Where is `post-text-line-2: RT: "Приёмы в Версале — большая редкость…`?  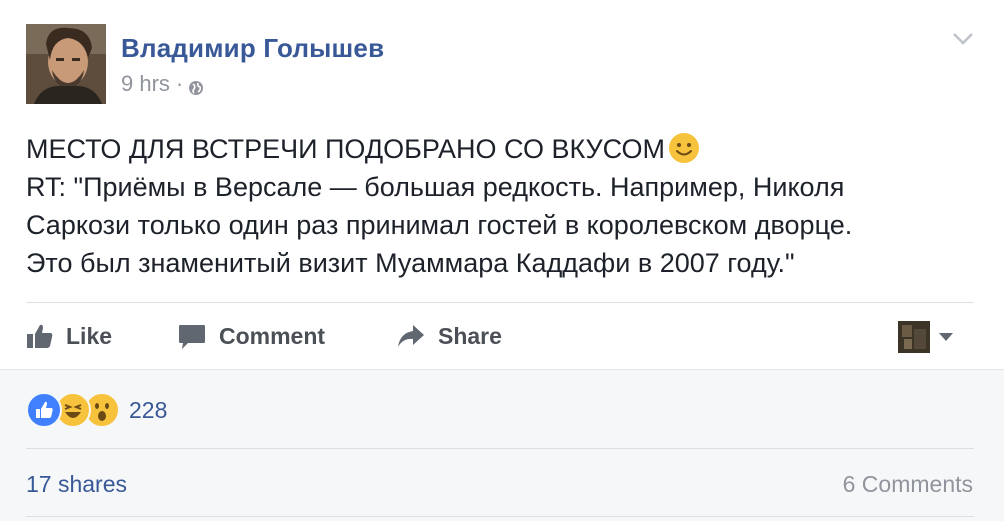
post-text-line-2: RT: "Приёмы в Версале — большая редкость… is located at coordinates (435, 187).